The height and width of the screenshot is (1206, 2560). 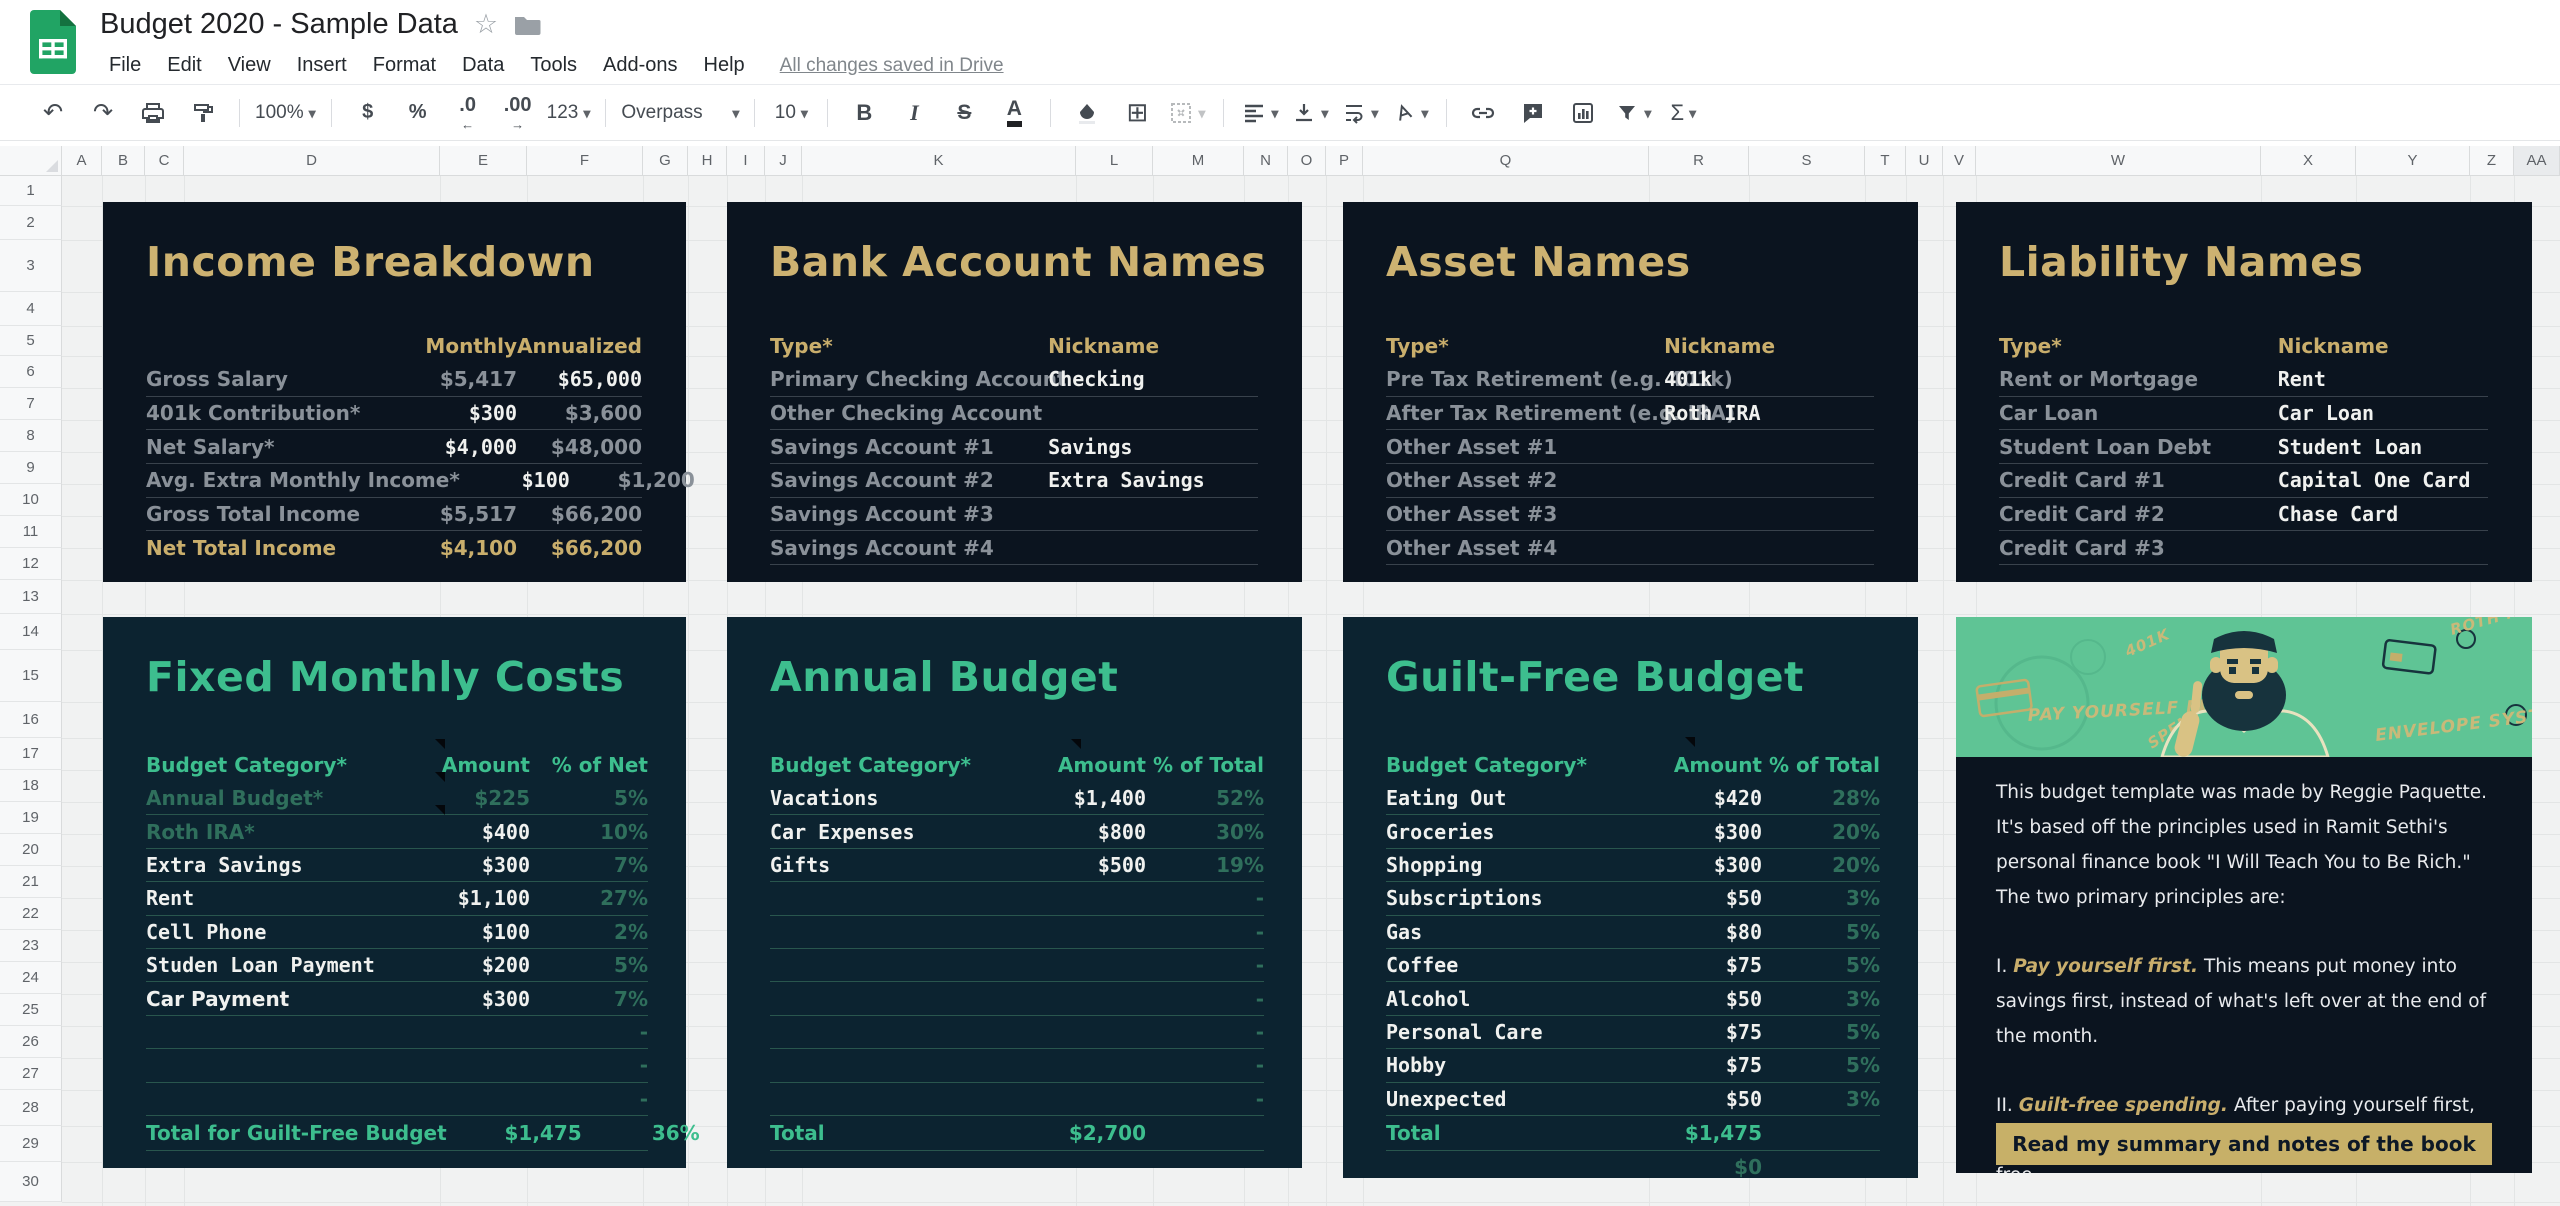 I want to click on cell-category: Roth IRA*, so click(x=270, y=832).